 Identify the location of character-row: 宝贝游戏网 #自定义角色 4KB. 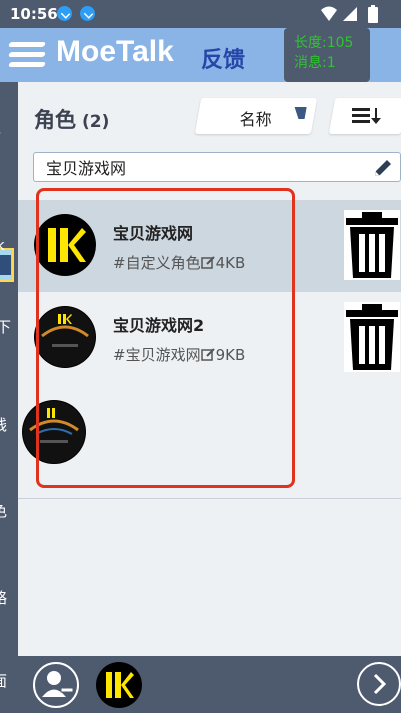
(209, 246).